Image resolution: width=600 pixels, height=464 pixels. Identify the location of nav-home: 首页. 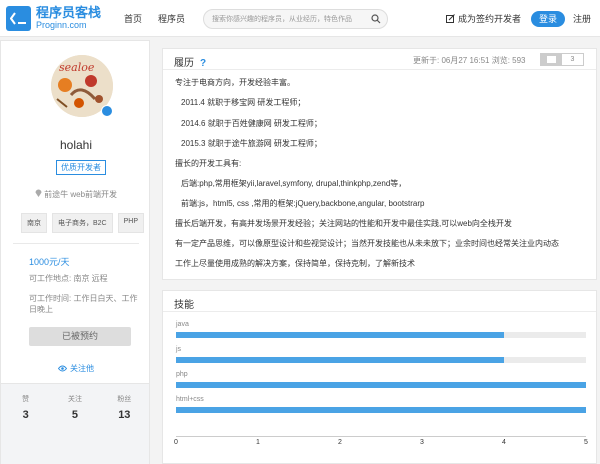
(133, 18).